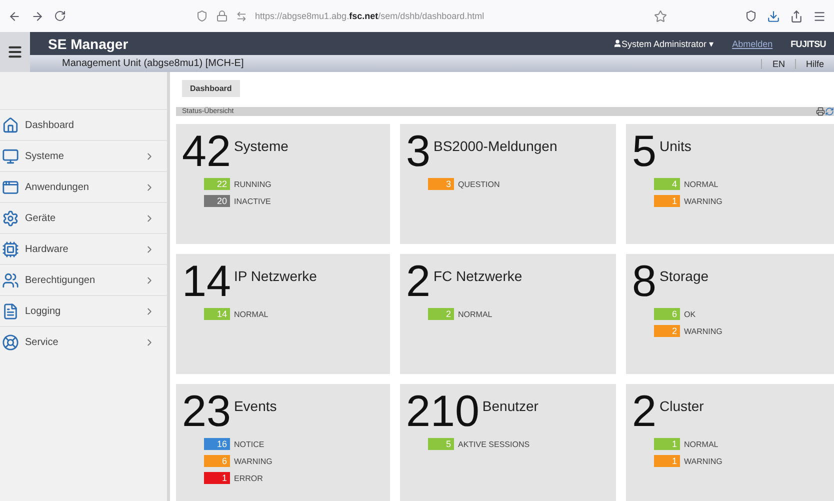 The image size is (834, 501). Describe the element at coordinates (217, 201) in the screenshot. I see `status-count: 20` at that location.